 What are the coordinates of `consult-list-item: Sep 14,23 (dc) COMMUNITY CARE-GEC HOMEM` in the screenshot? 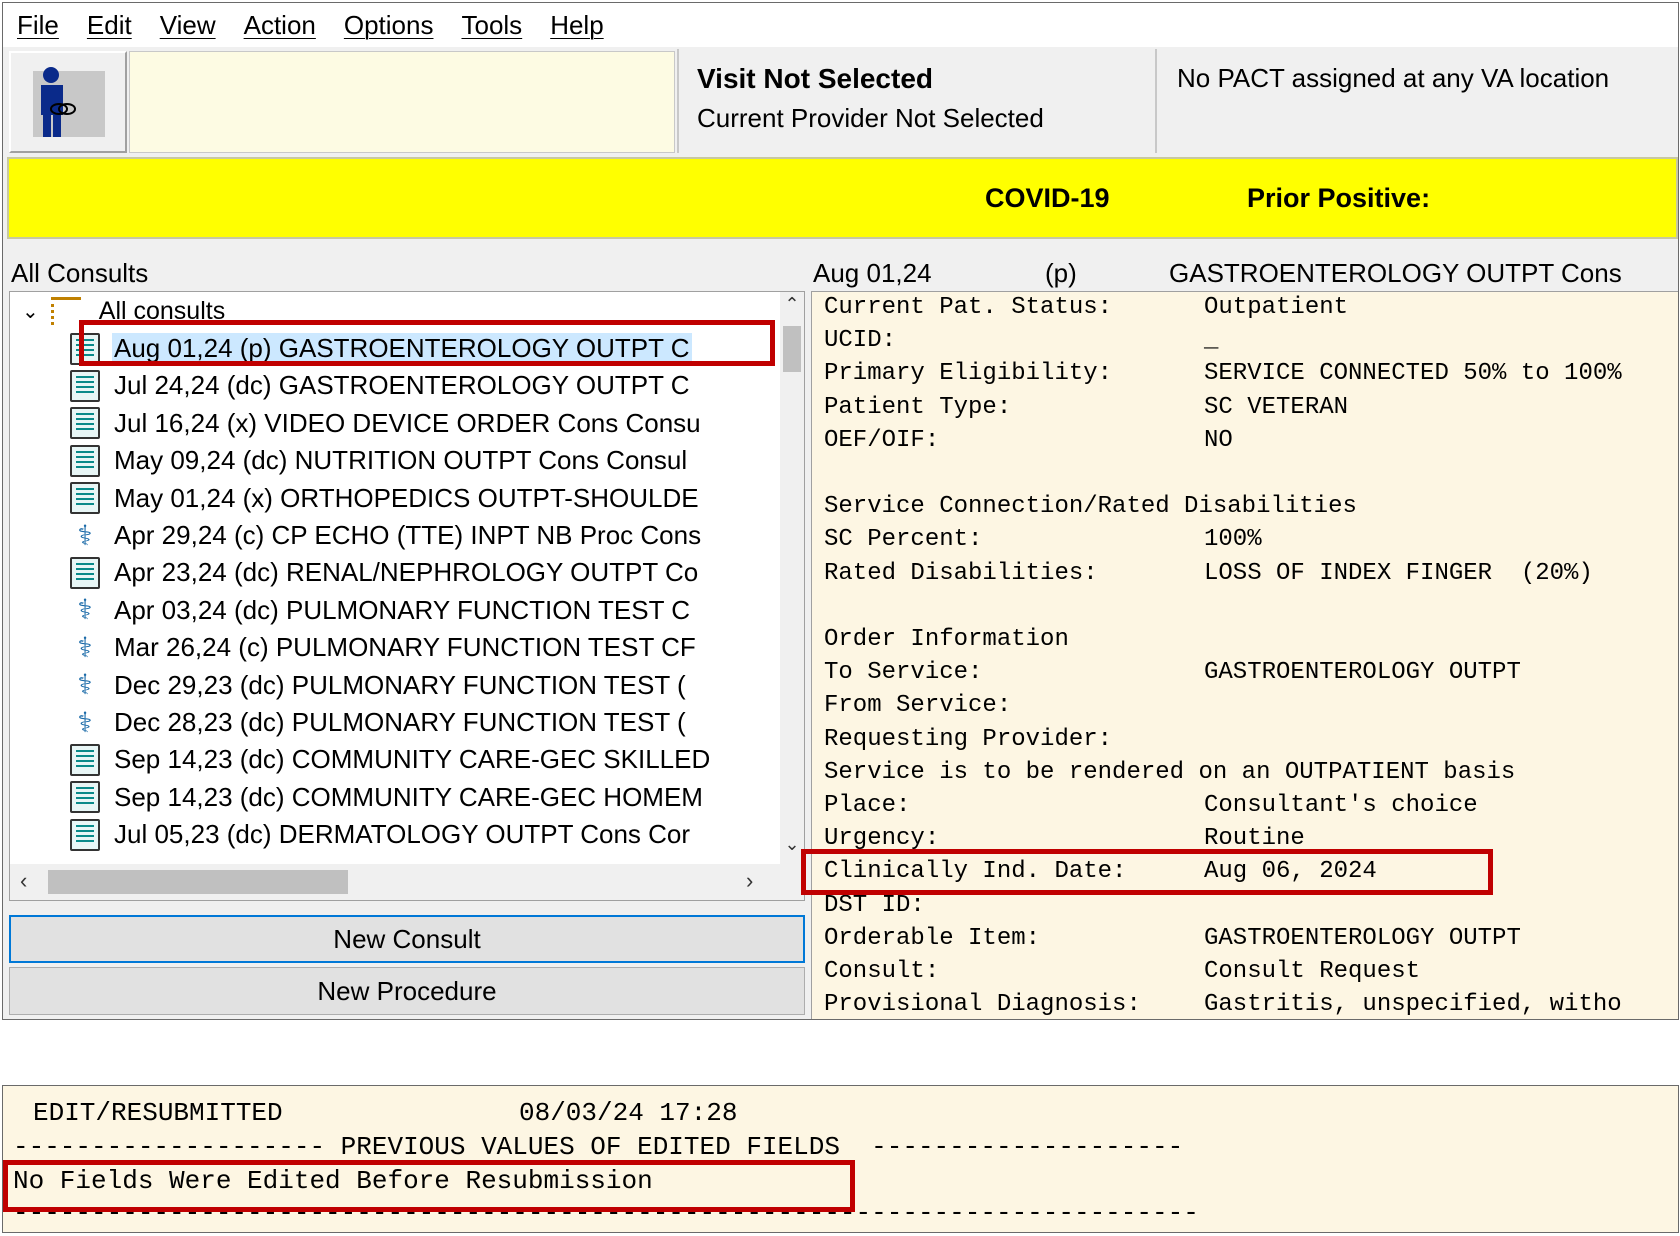 It's located at (420, 797).